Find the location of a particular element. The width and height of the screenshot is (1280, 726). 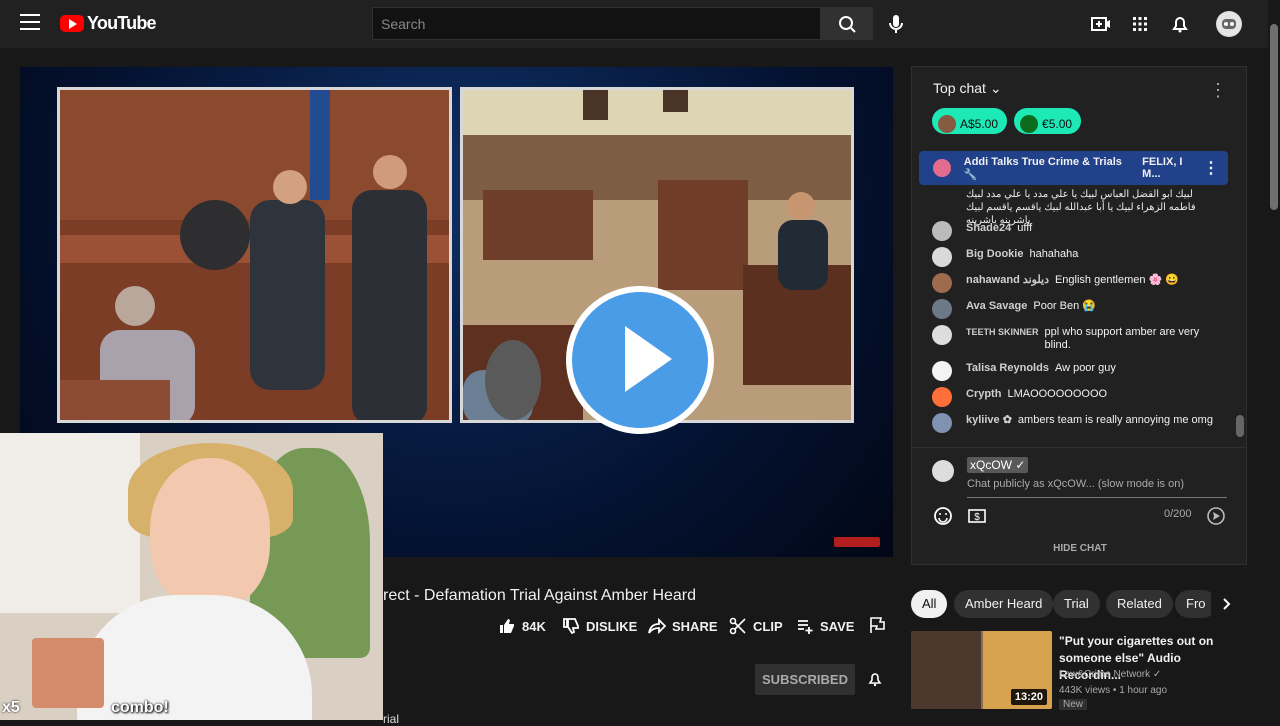

like-button: 84K is located at coordinates (522, 626).